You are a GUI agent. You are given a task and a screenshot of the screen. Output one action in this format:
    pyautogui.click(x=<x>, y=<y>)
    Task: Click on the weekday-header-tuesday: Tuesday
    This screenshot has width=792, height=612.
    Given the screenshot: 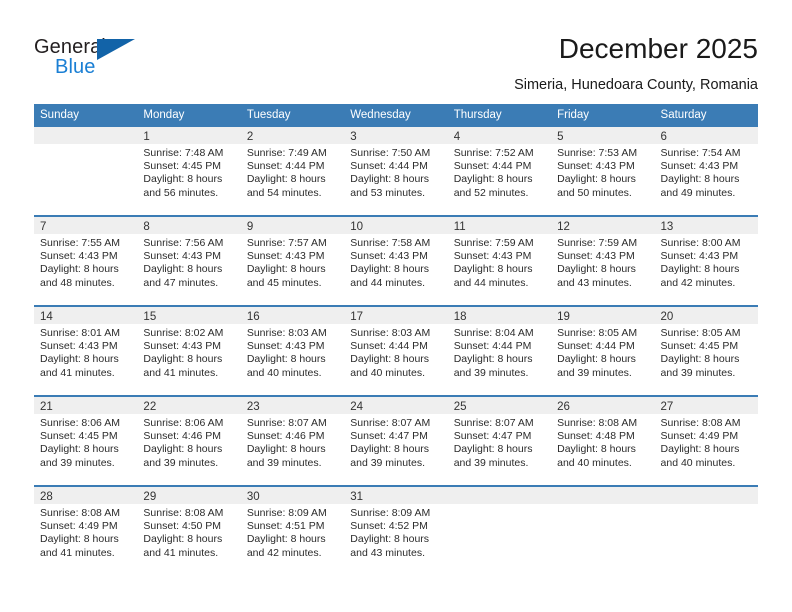 What is the action you would take?
    pyautogui.click(x=292, y=115)
    